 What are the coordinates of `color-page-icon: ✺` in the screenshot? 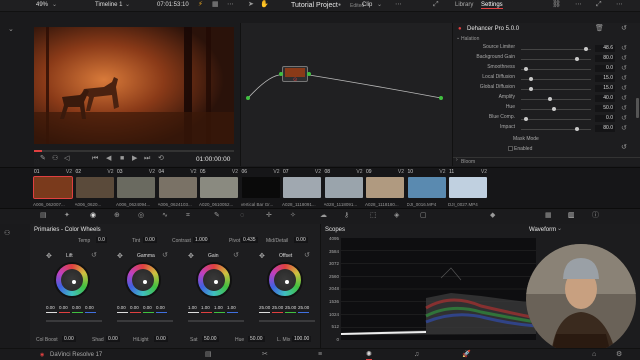 It's located at (369, 355).